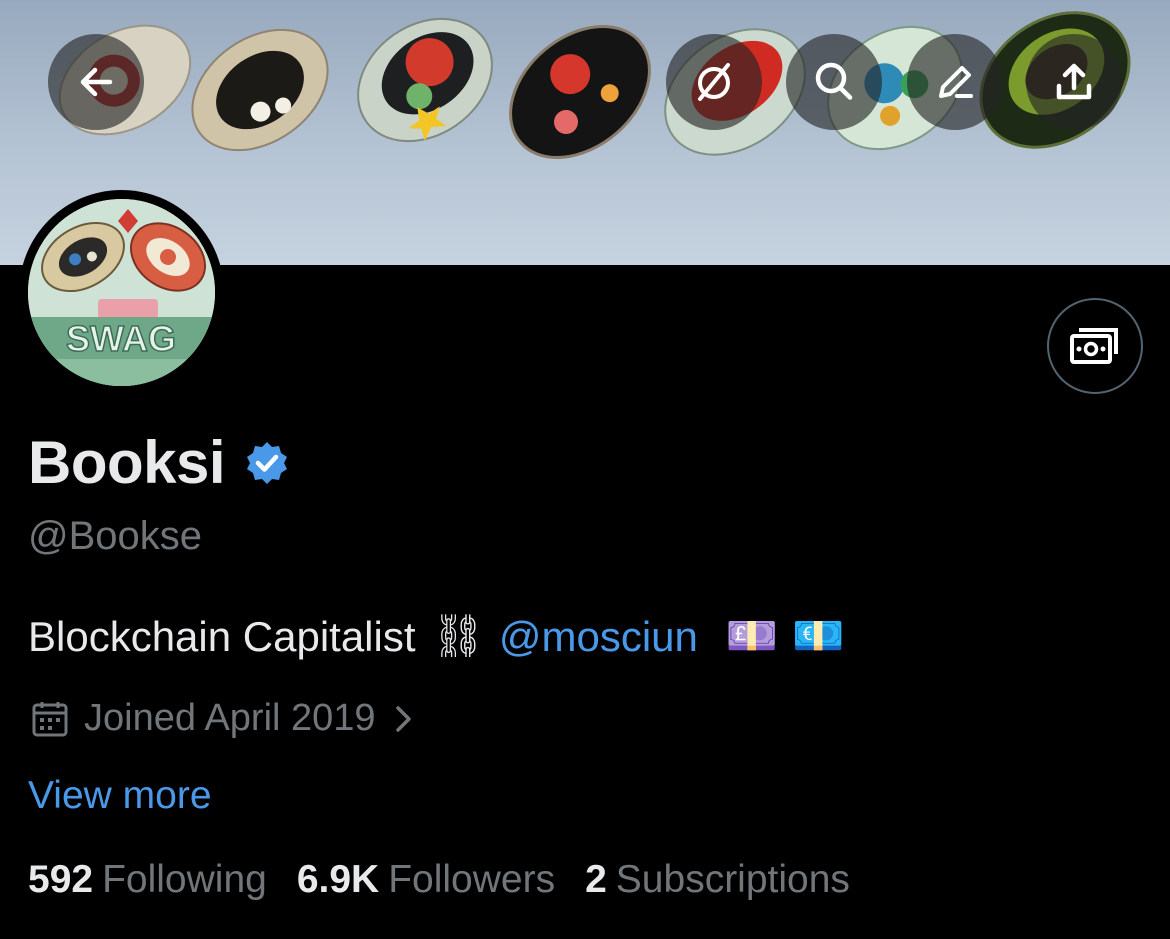  What do you see at coordinates (184, 879) in the screenshot?
I see `stat-label: Following` at bounding box center [184, 879].